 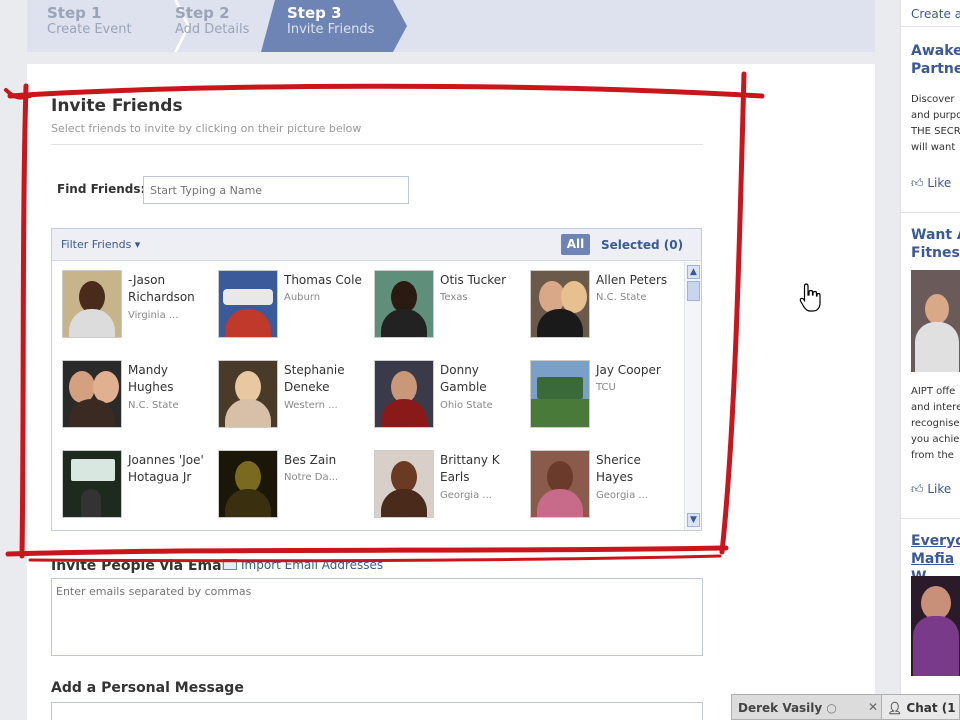 What do you see at coordinates (931, 708) in the screenshot?
I see `chat-label: Chat (1` at bounding box center [931, 708].